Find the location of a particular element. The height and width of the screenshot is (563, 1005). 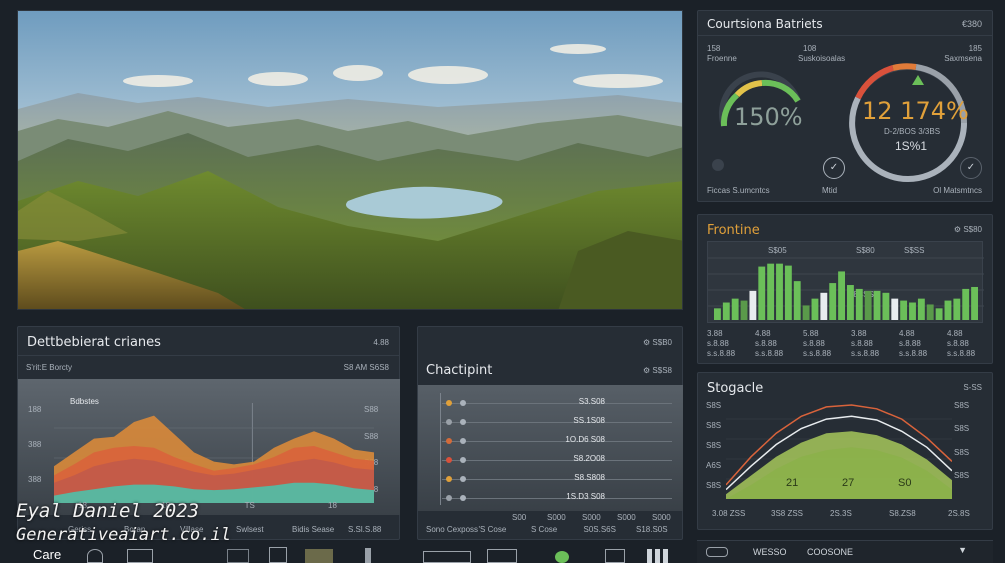

panel-value: €380 is located at coordinates (971, 24).